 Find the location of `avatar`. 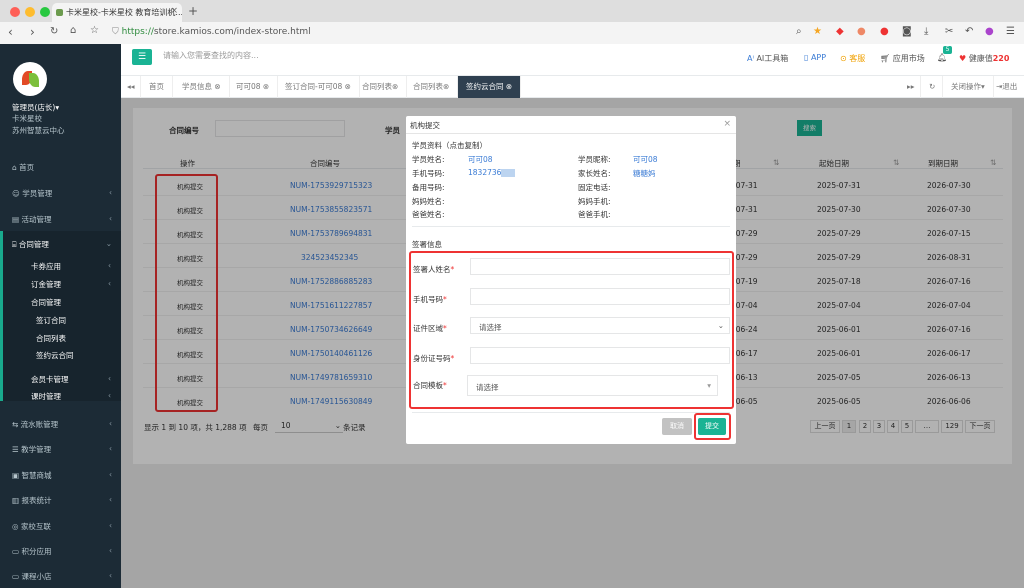

avatar is located at coordinates (30, 79).